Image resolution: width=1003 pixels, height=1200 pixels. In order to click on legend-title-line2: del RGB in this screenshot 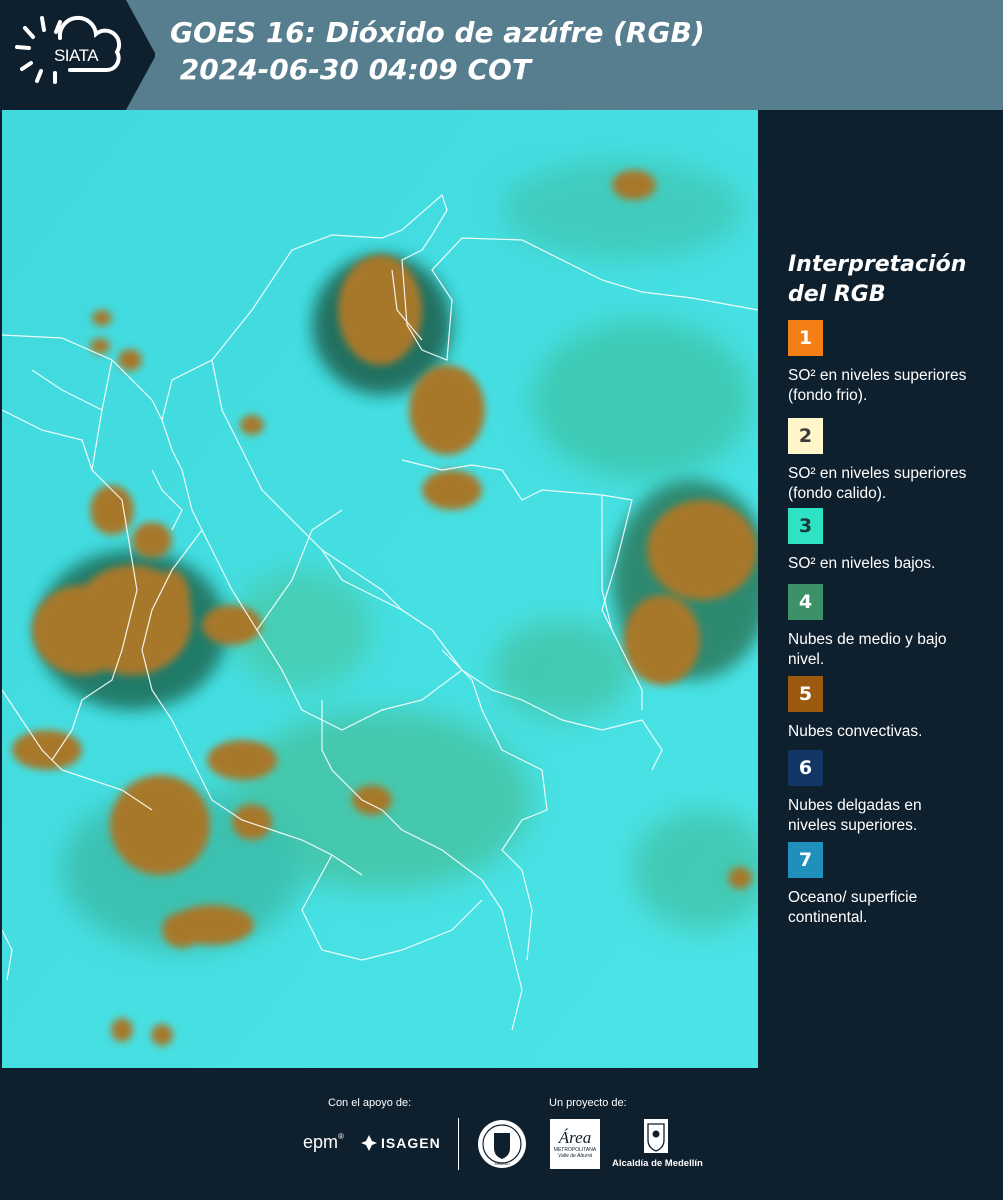, I will do `click(837, 294)`.